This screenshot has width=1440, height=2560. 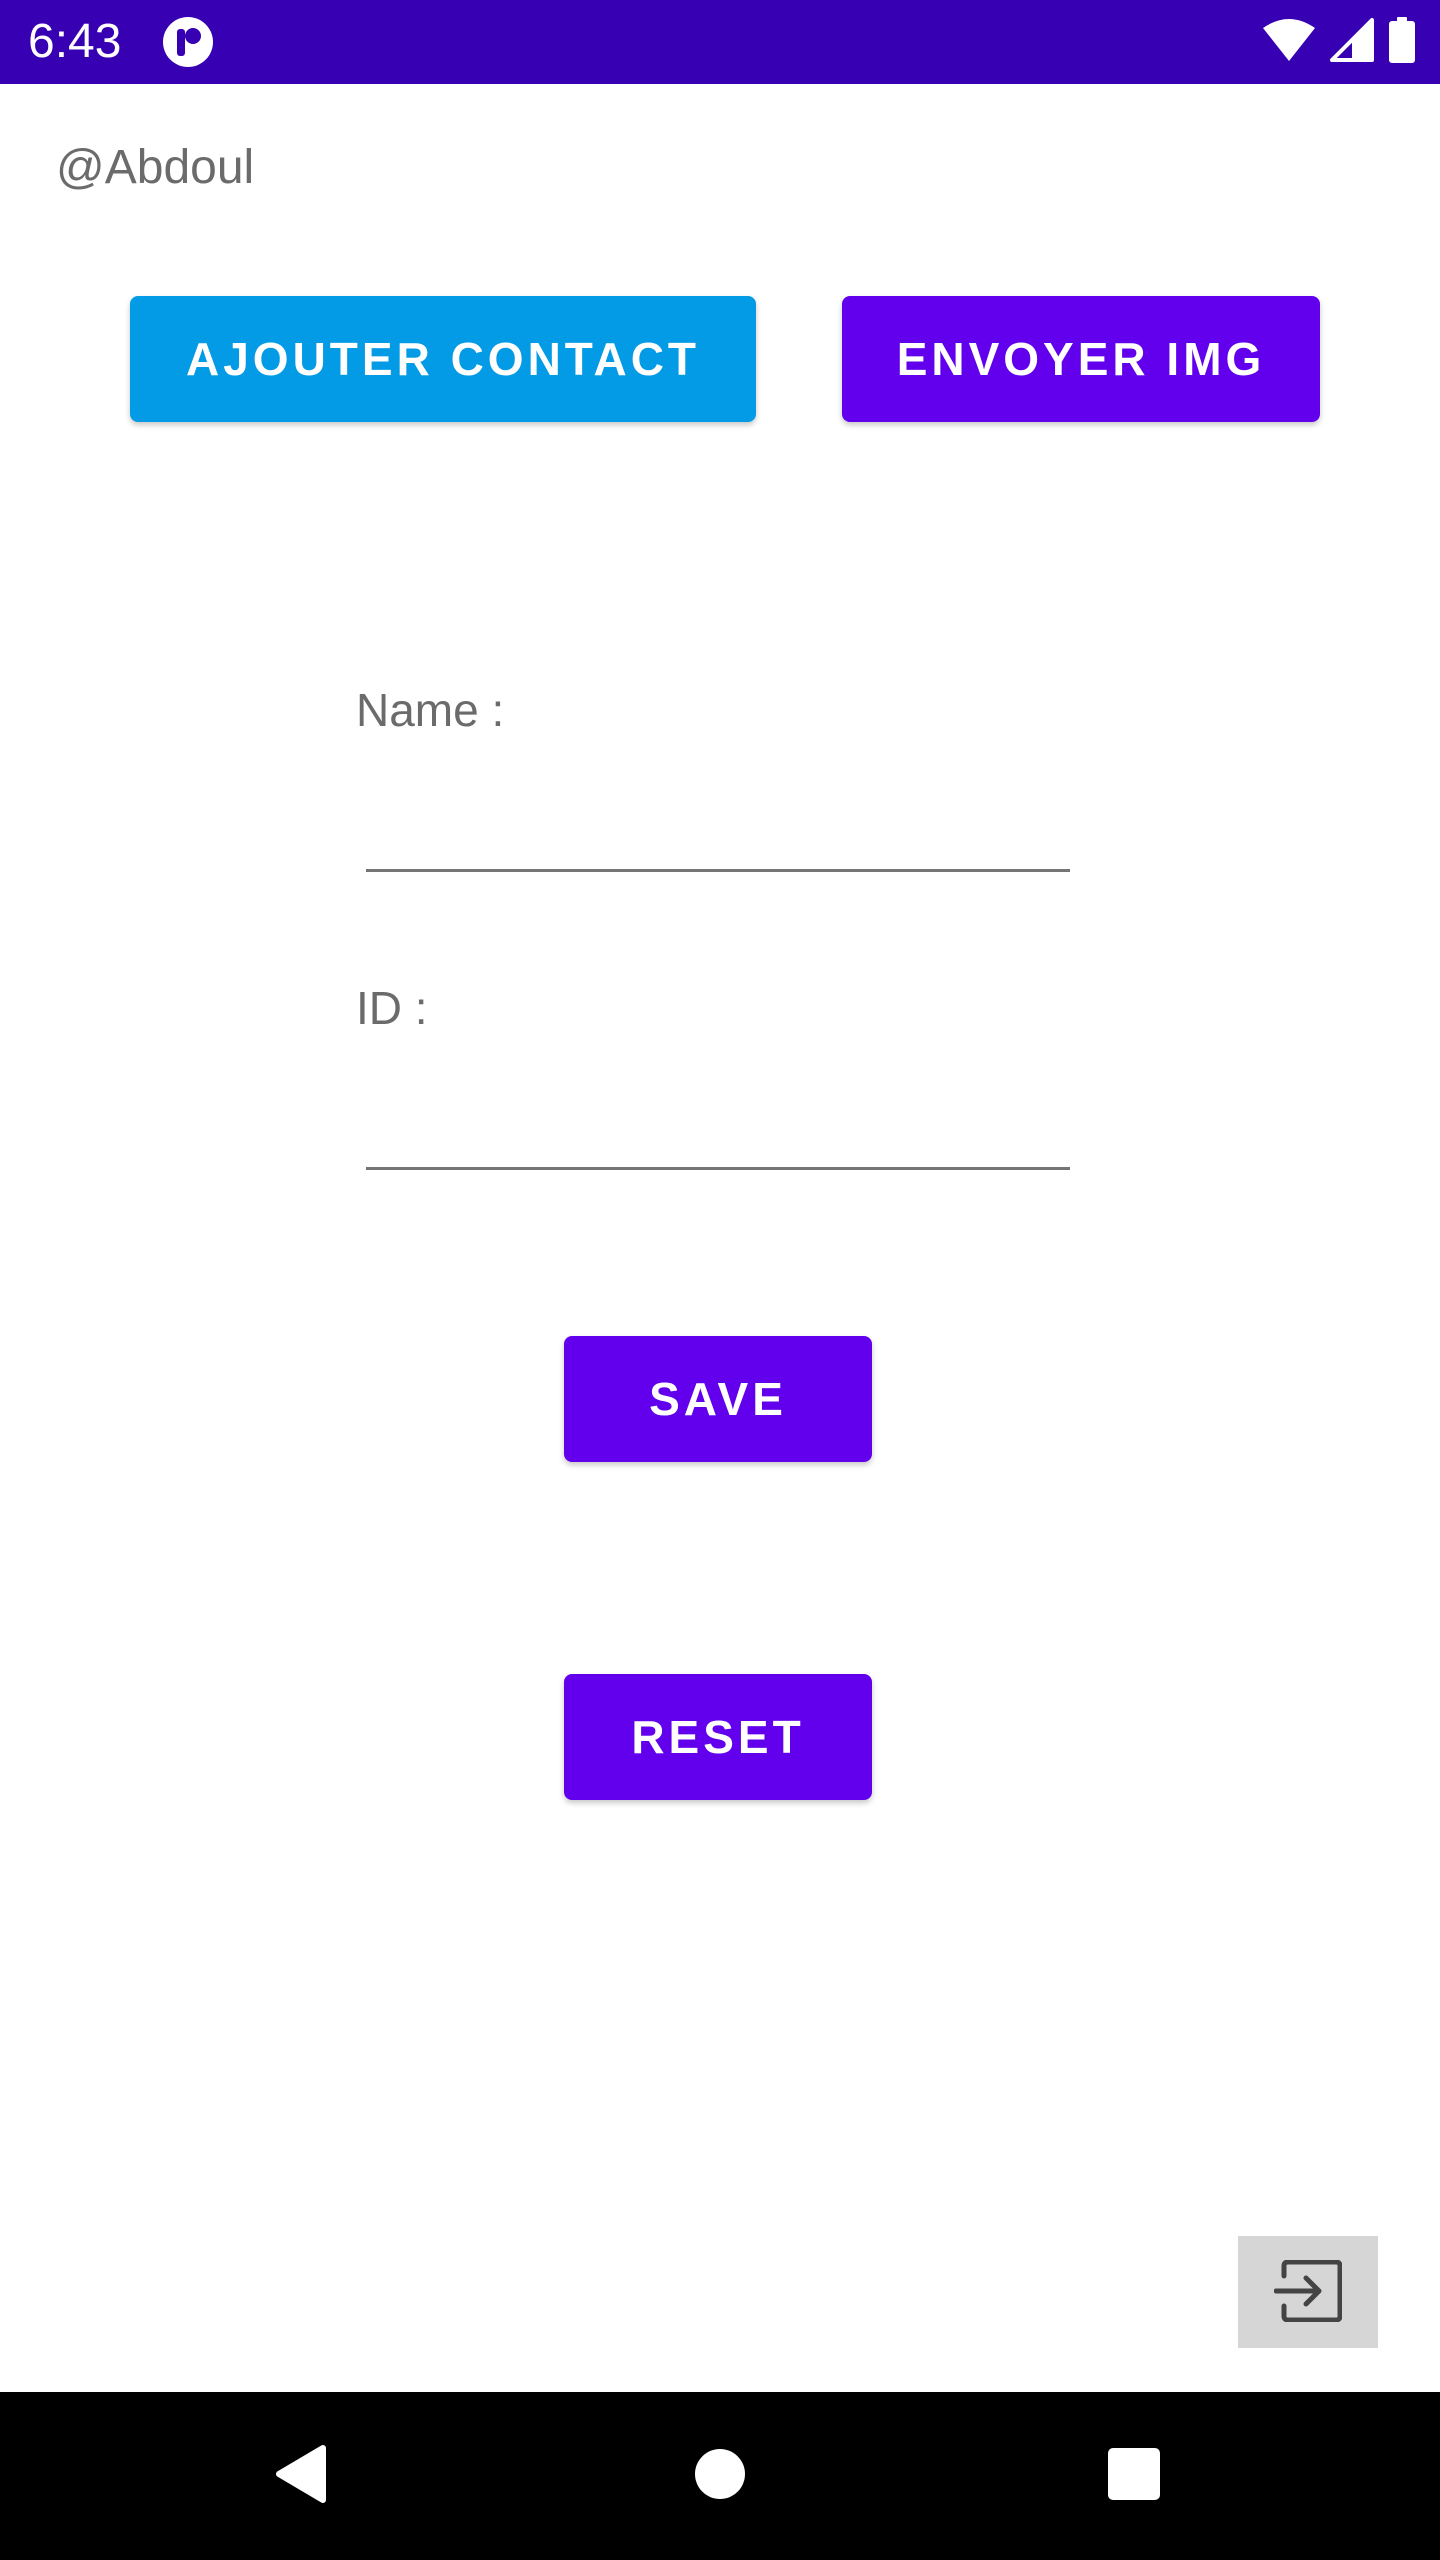 I want to click on nav-recents-button, so click(x=1134, y=2476).